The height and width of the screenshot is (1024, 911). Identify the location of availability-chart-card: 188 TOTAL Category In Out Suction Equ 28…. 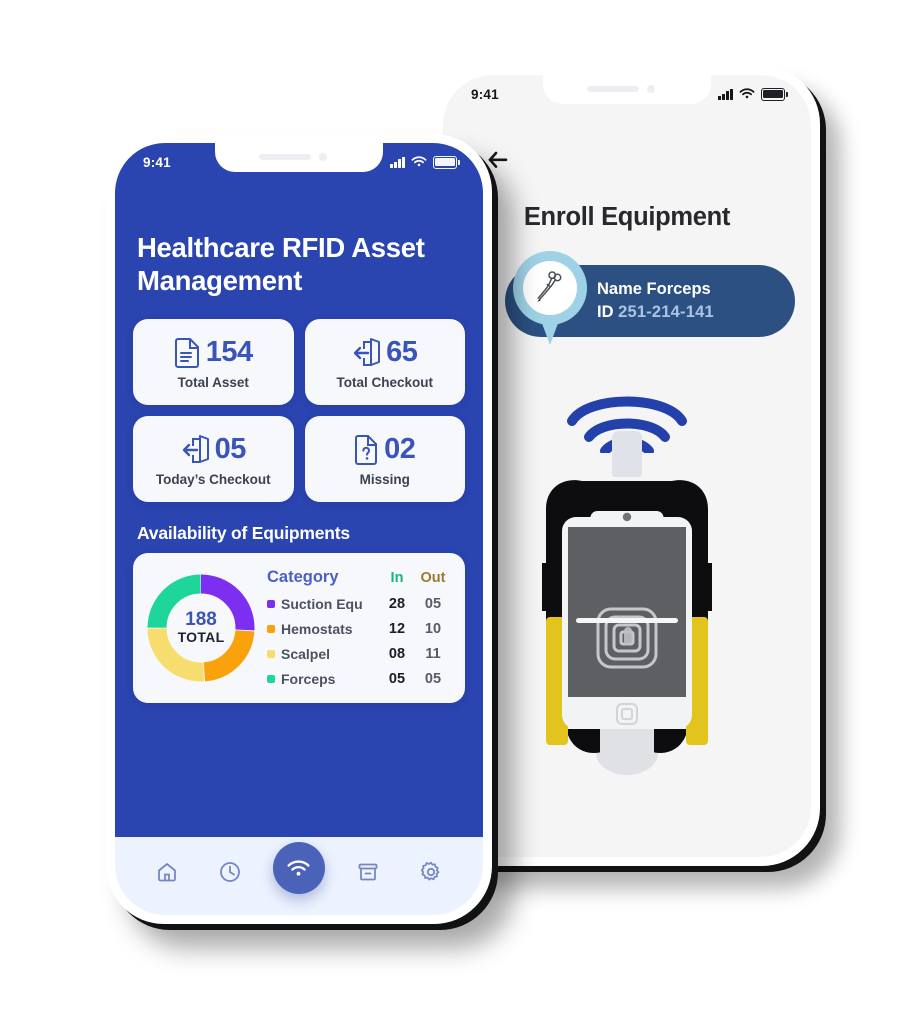
(299, 628).